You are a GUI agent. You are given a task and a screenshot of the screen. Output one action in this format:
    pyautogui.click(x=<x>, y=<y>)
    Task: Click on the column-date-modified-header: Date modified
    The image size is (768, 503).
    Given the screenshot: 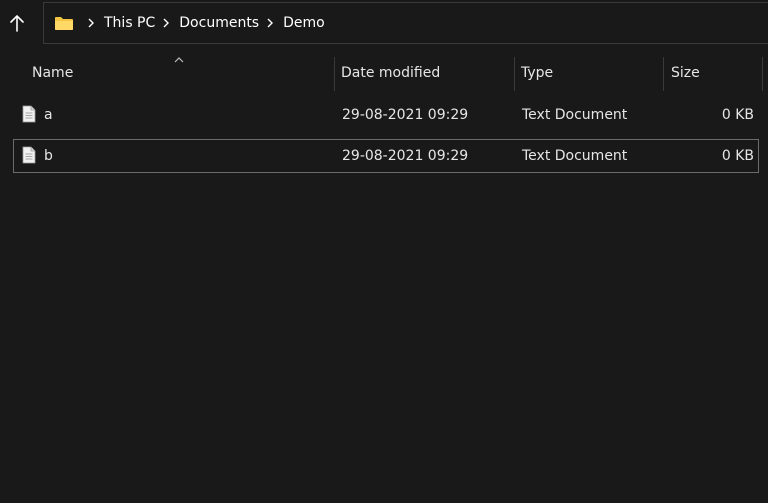 What is the action you would take?
    pyautogui.click(x=426, y=73)
    